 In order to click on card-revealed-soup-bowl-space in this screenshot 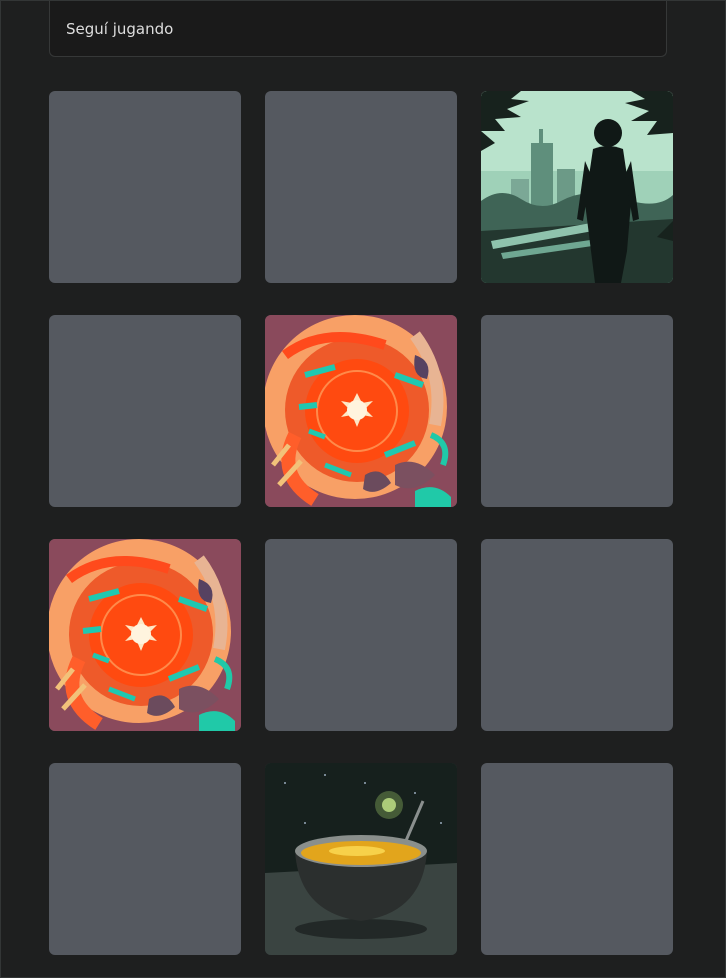, I will do `click(361, 859)`.